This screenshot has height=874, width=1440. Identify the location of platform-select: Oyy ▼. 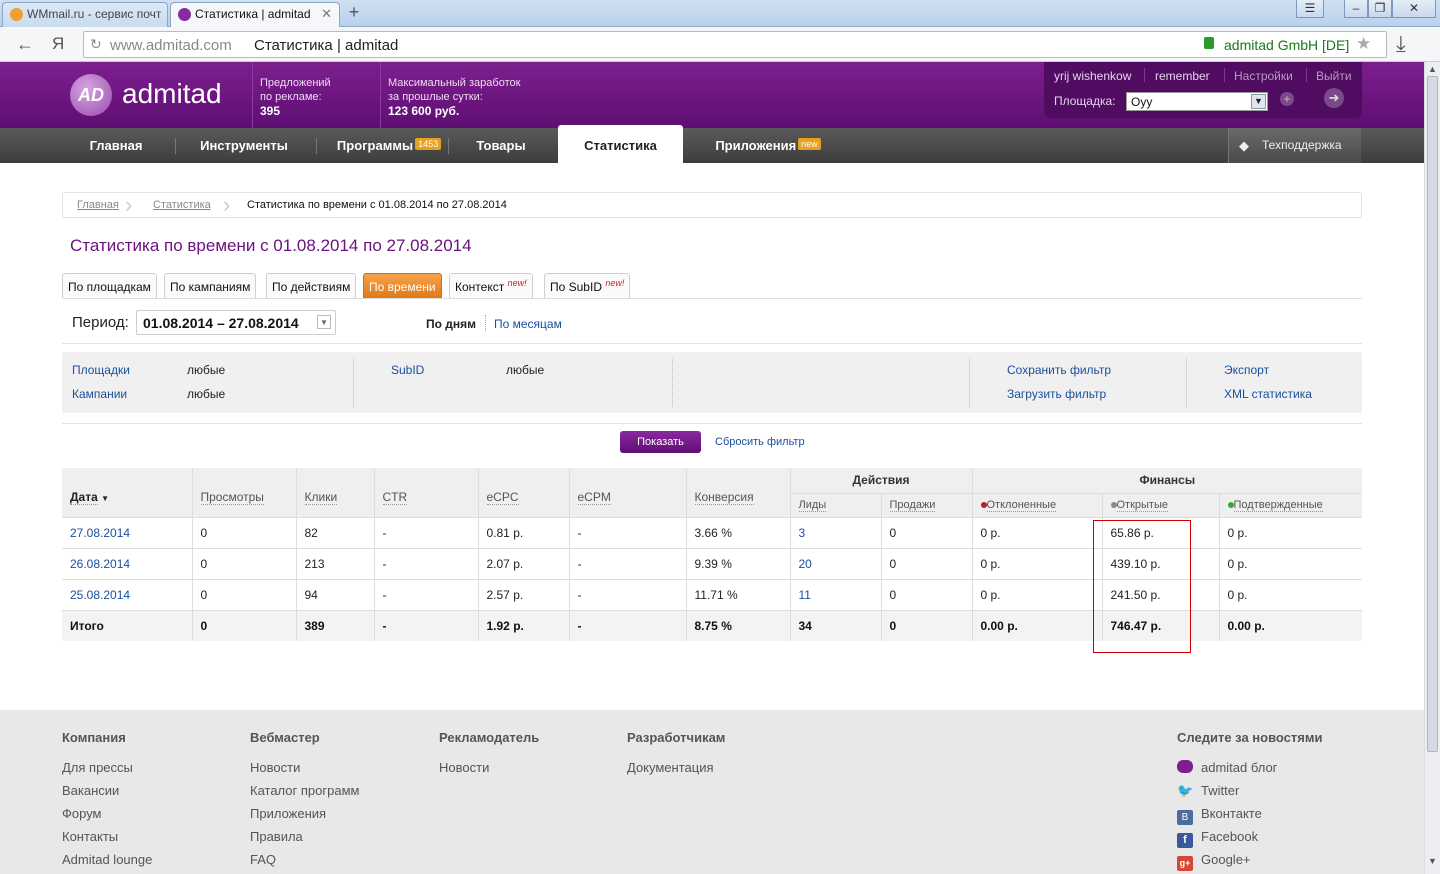
(1197, 101).